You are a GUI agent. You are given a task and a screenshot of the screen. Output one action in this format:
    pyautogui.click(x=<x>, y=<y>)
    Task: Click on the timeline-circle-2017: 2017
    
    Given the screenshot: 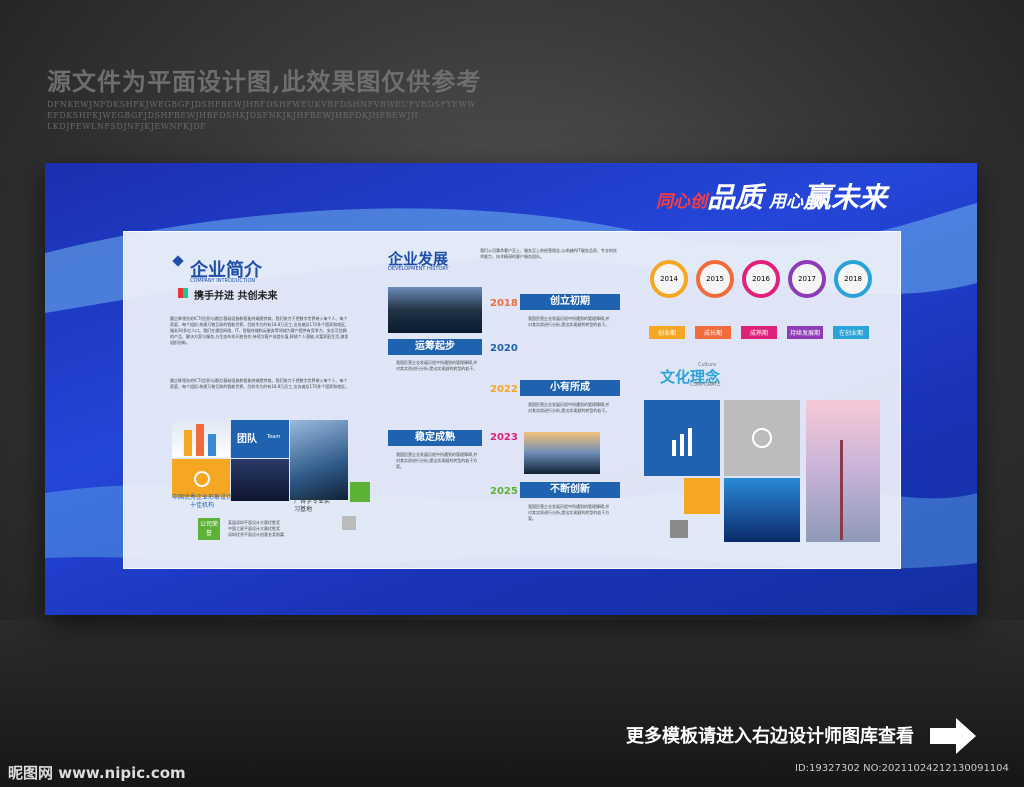 What is the action you would take?
    pyautogui.click(x=807, y=279)
    